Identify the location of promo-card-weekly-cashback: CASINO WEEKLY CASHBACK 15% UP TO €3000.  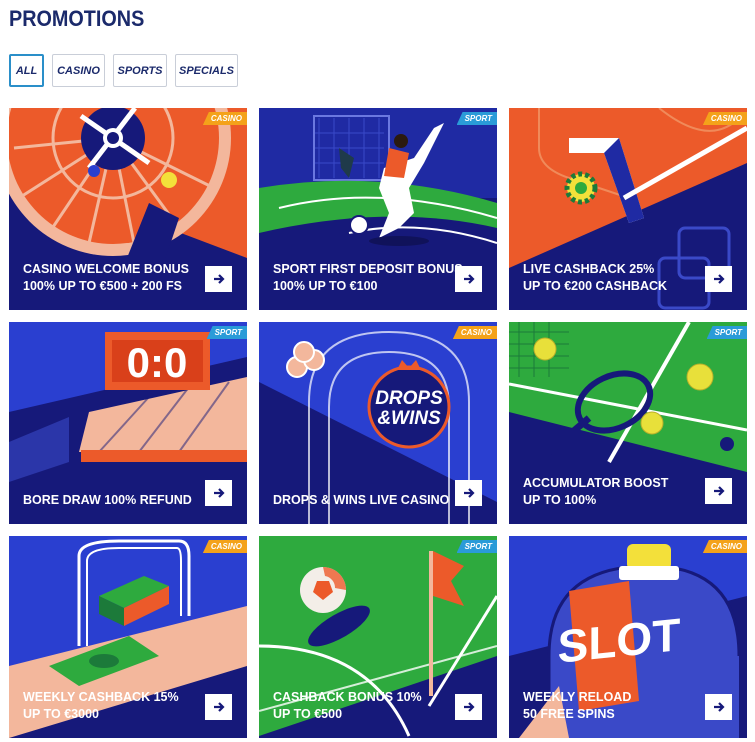
(128, 637).